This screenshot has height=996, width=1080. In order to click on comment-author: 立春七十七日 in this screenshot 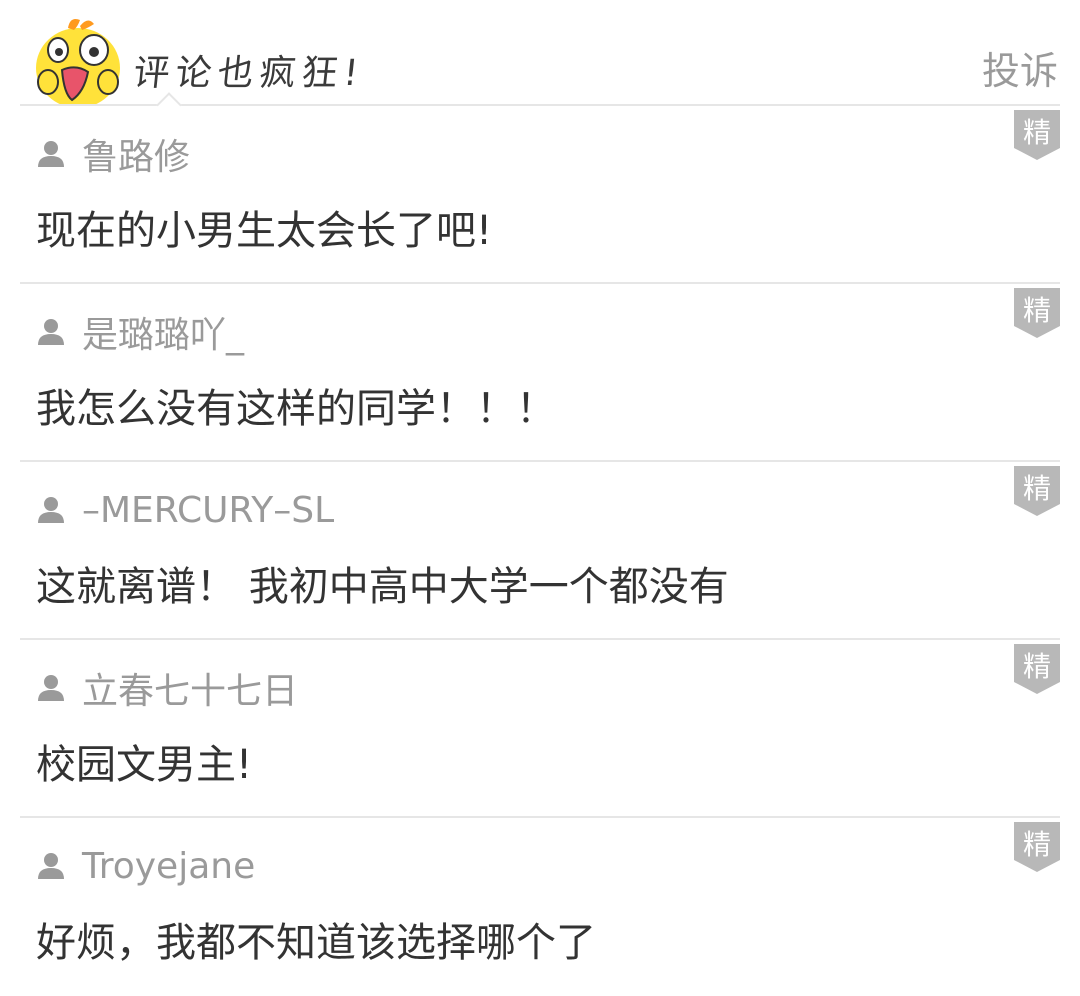, I will do `click(167, 689)`.